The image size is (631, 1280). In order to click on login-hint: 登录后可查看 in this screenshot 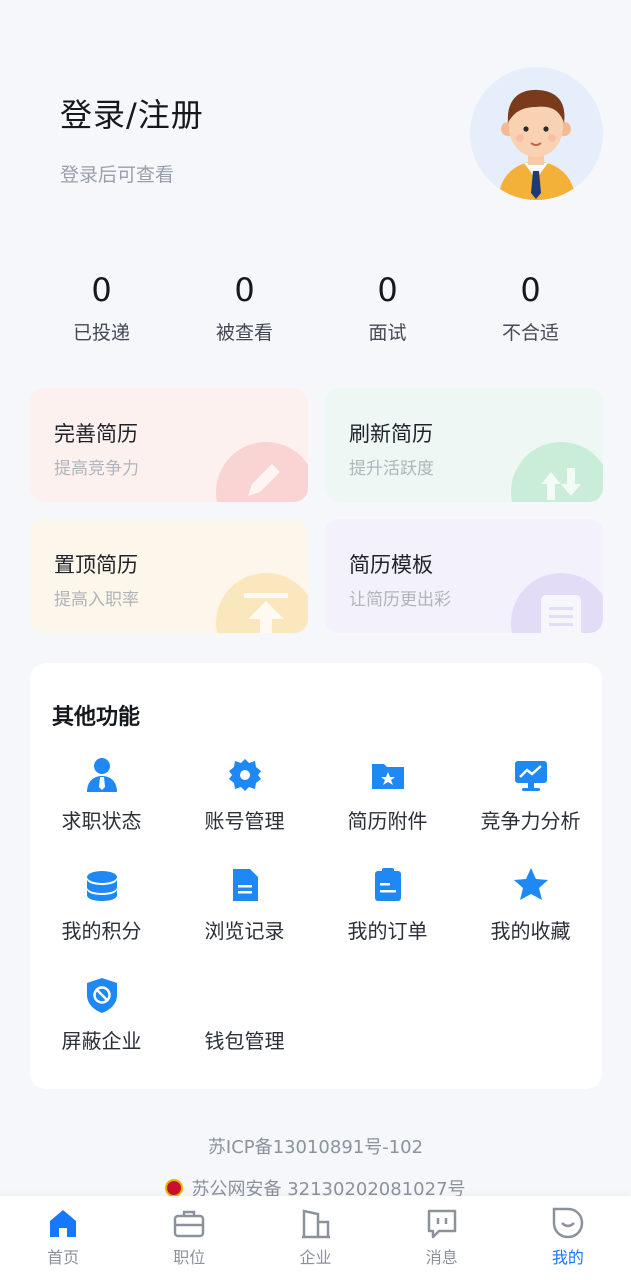, I will do `click(117, 175)`.